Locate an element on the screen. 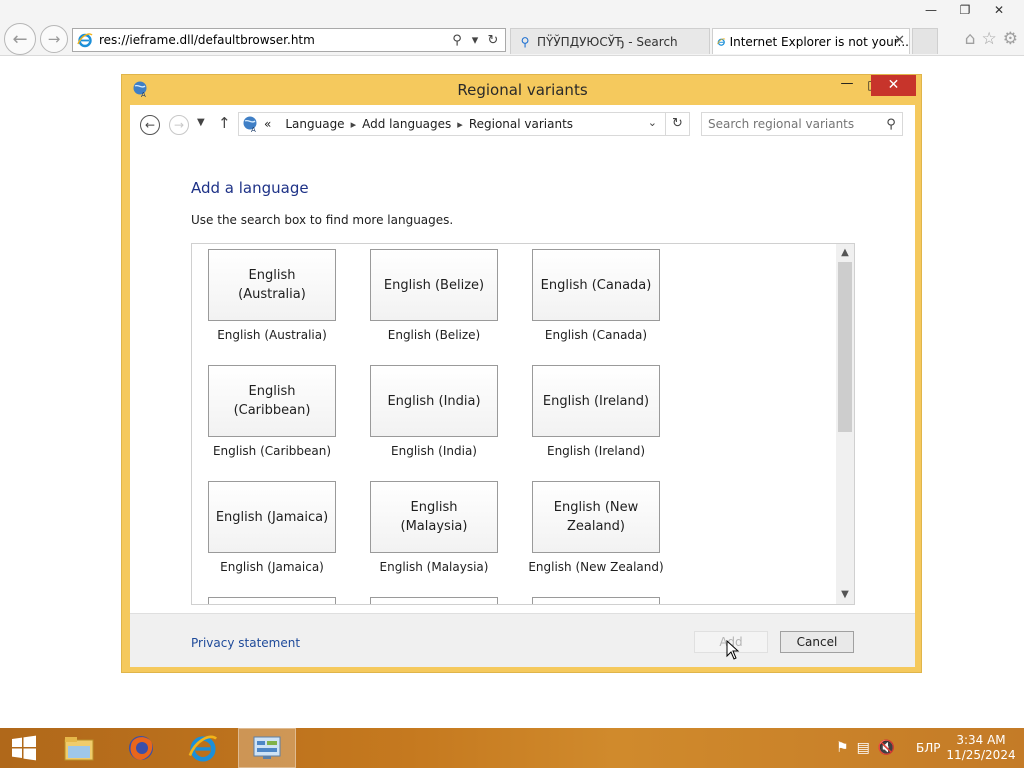 The image size is (1024, 768). back-button: ← is located at coordinates (150, 125).